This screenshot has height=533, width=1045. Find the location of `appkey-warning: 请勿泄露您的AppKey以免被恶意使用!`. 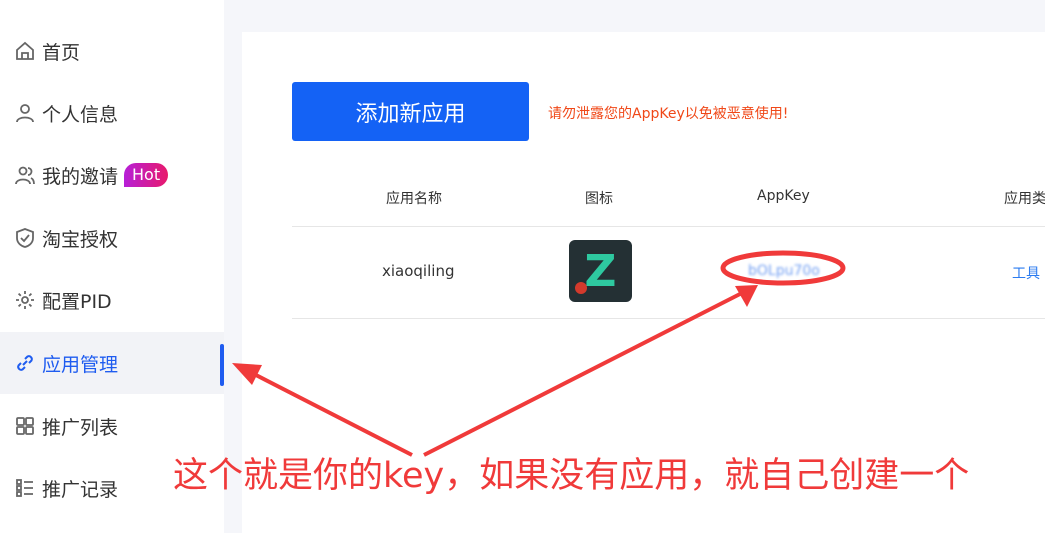

appkey-warning: 请勿泄露您的AppKey以免被恶意使用! is located at coordinates (668, 114).